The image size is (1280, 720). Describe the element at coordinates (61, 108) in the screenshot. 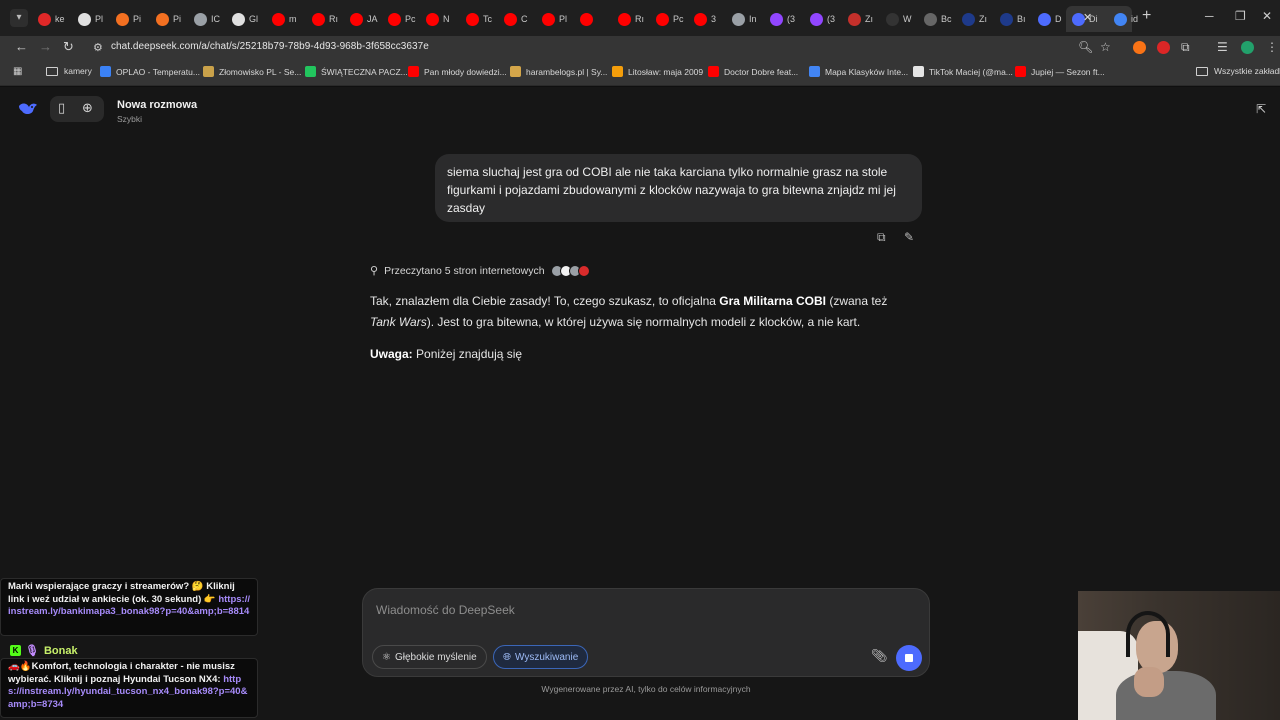

I see `toggle-sidebar-icon: ▯` at that location.